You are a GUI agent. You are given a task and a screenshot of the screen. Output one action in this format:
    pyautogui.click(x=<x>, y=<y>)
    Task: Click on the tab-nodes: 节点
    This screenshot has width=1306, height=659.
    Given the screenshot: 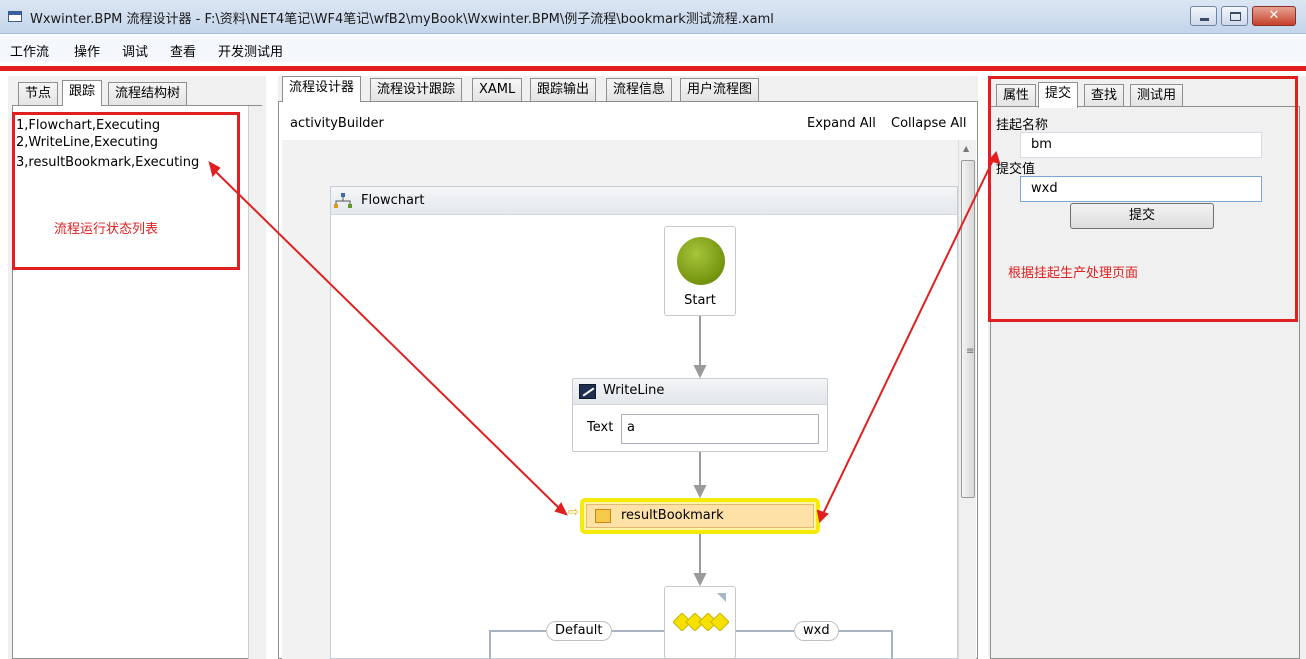 What is the action you would take?
    pyautogui.click(x=38, y=94)
    